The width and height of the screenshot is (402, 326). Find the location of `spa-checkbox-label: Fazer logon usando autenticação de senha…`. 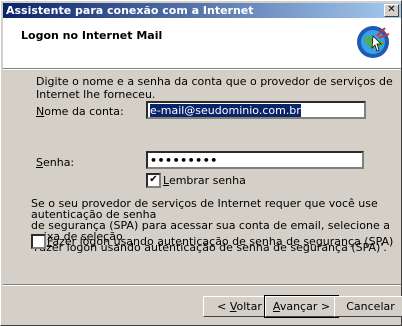

spa-checkbox-label: Fazer logon usando autenticação de senha… is located at coordinates (220, 241).